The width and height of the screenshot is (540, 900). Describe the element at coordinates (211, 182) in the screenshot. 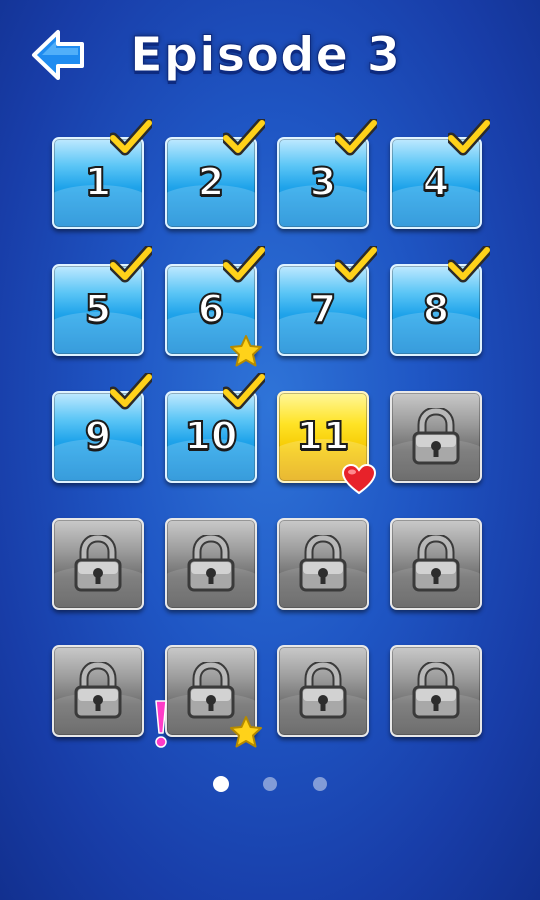

I see `level-number: 2` at that location.